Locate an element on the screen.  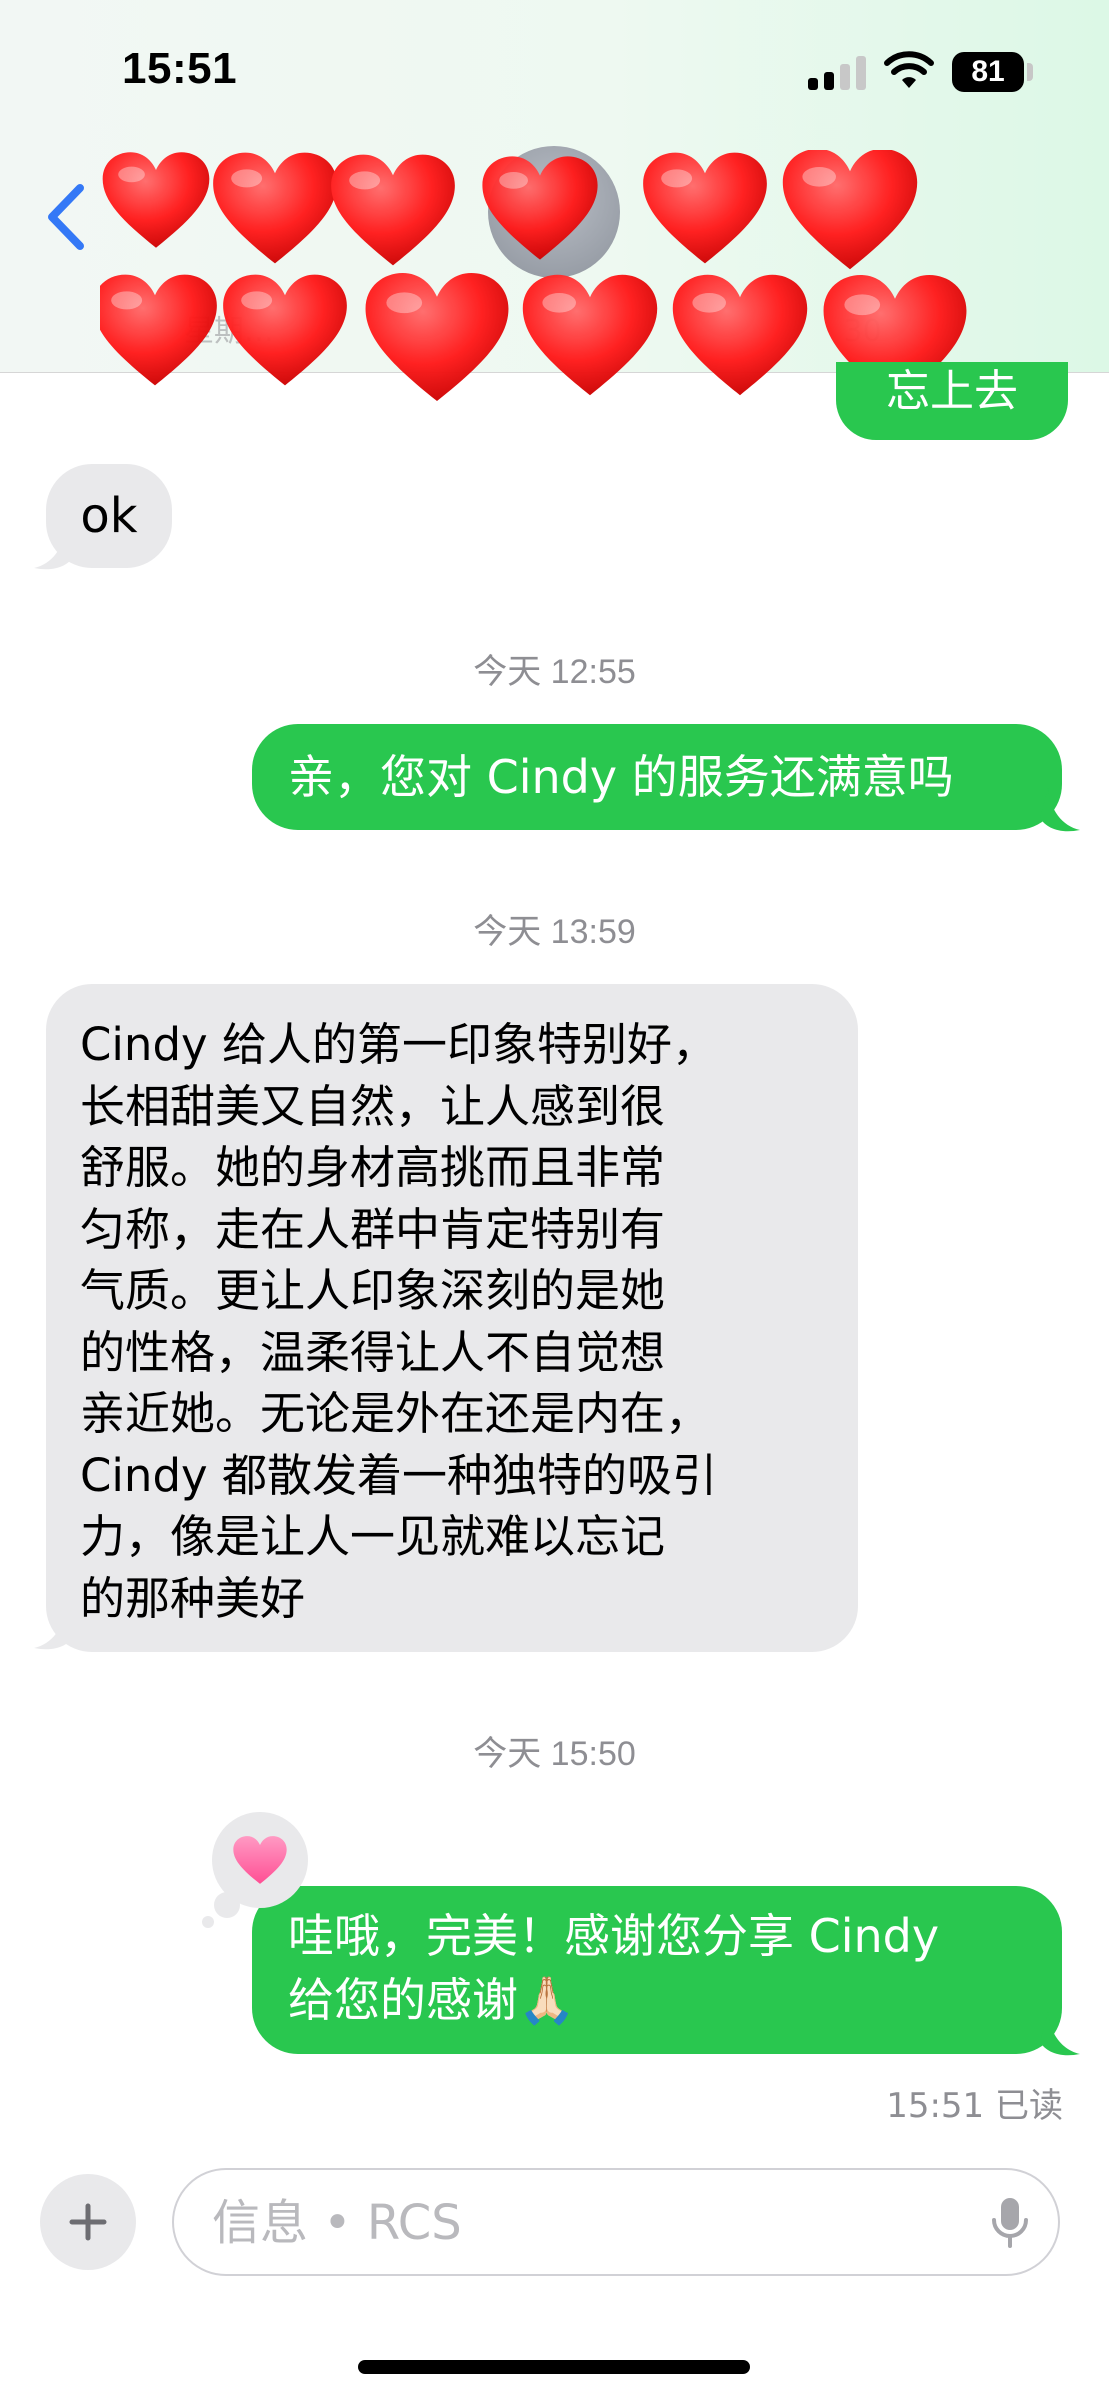
message-line: Cindy 给人的第一印象特别好， is located at coordinates (398, 1044).